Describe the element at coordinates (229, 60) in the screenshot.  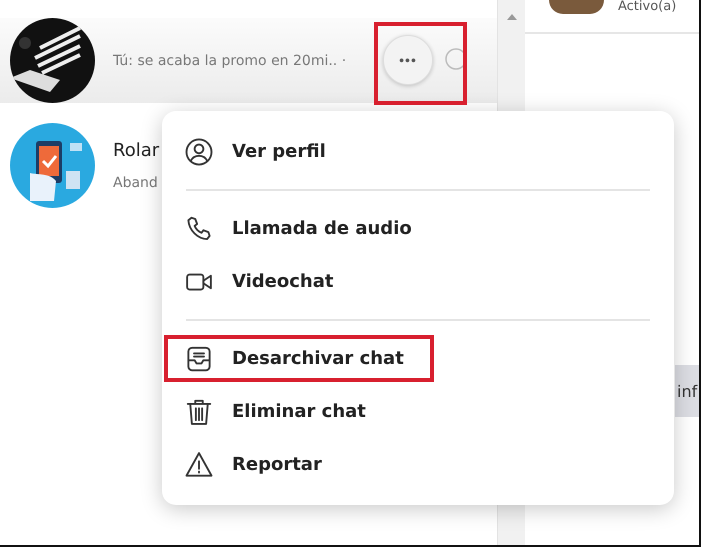
I see `message-preview: Tú: se acaba la promo en 20mi.. ·` at that location.